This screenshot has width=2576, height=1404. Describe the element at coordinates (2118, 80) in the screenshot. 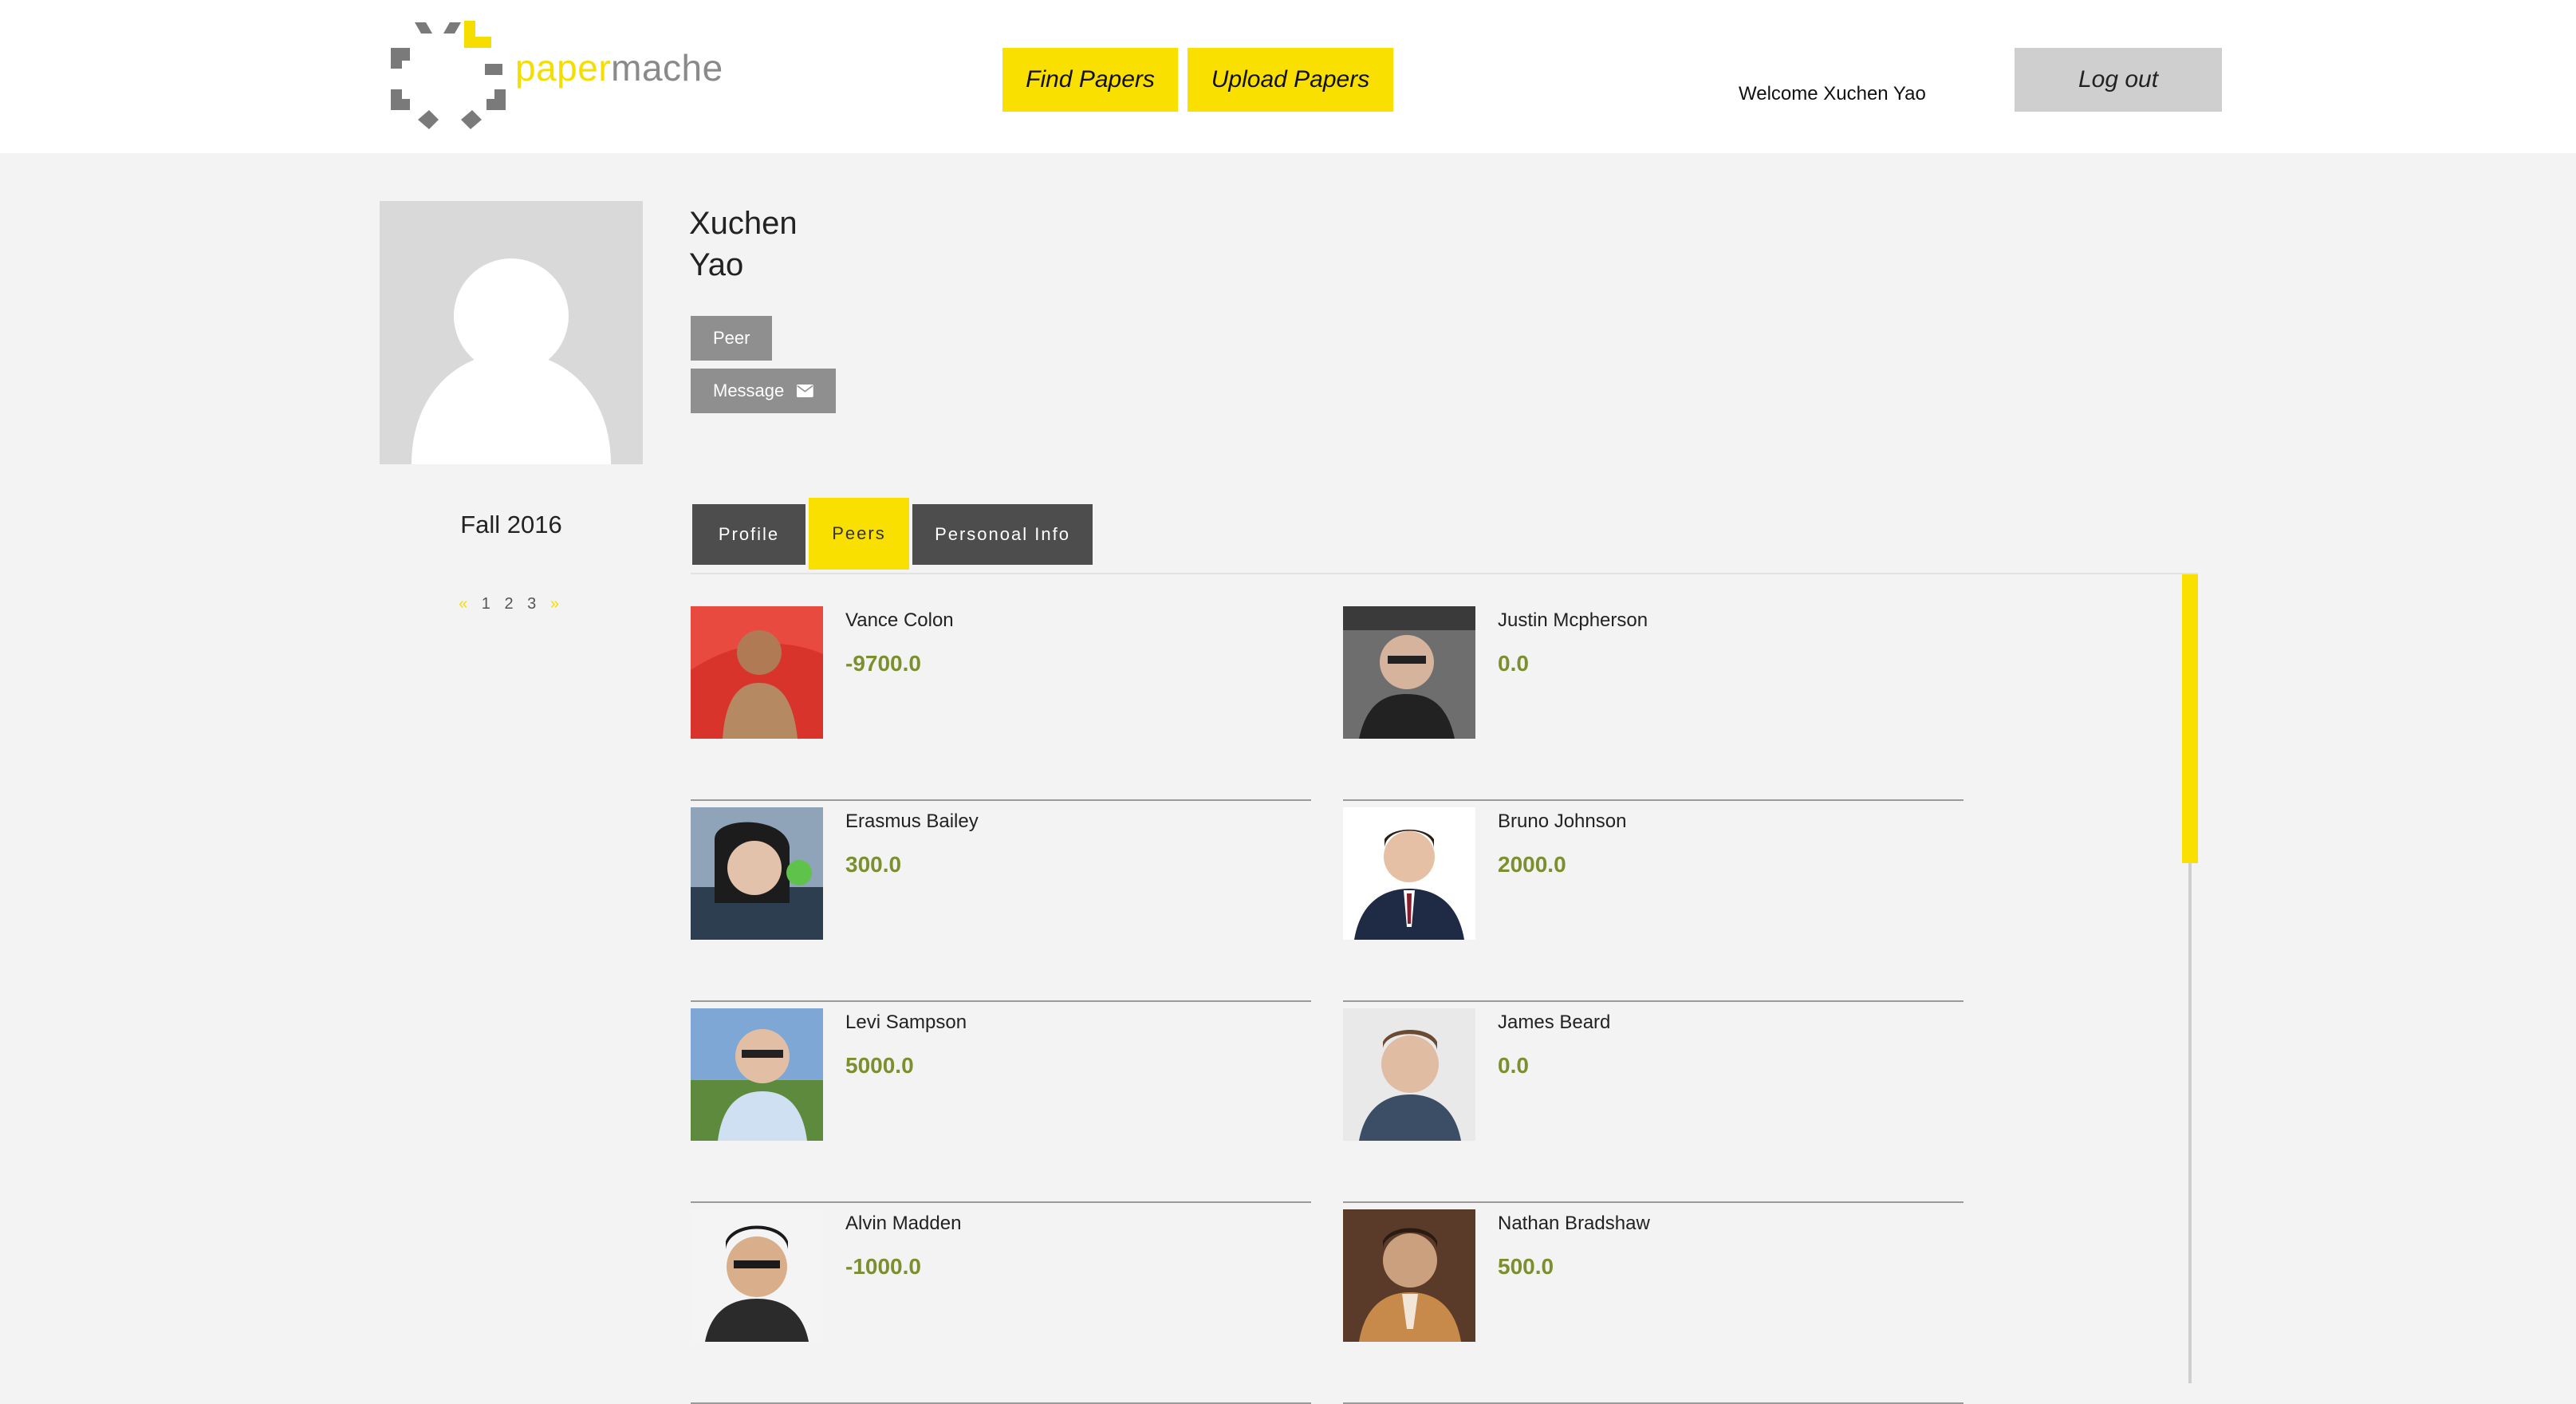

I see `logout-button: Log out` at that location.